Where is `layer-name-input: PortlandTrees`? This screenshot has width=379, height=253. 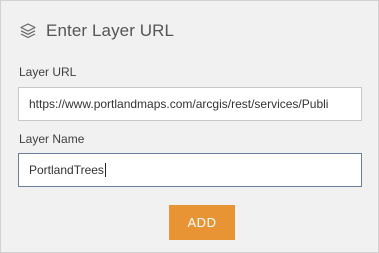
layer-name-input: PortlandTrees is located at coordinates (190, 170).